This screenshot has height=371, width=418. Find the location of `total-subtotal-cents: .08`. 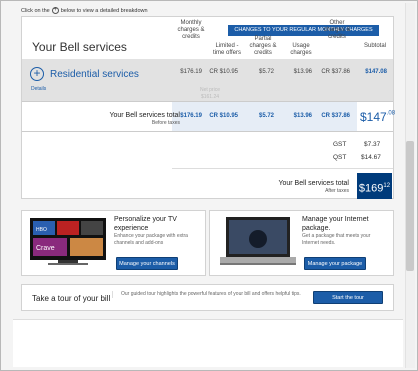

total-subtotal-cents: .08 is located at coordinates (391, 113).